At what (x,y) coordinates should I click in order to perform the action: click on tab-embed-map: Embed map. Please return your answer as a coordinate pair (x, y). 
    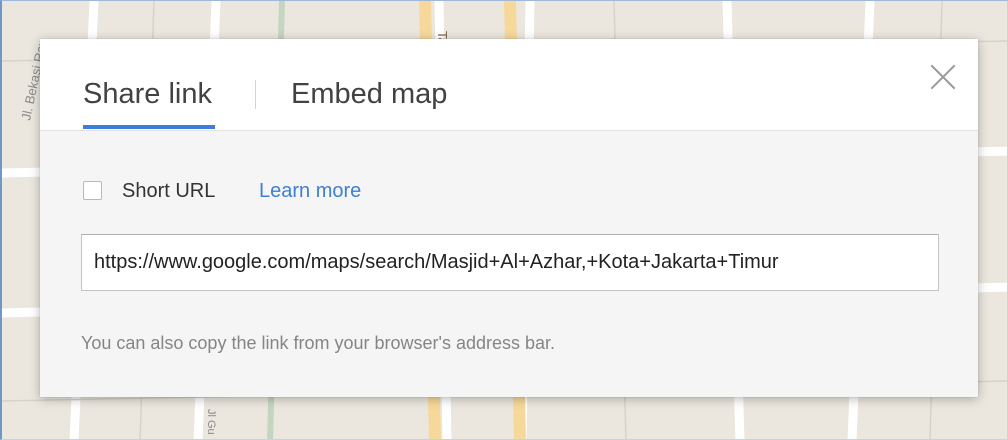
    Looking at the image, I should click on (369, 94).